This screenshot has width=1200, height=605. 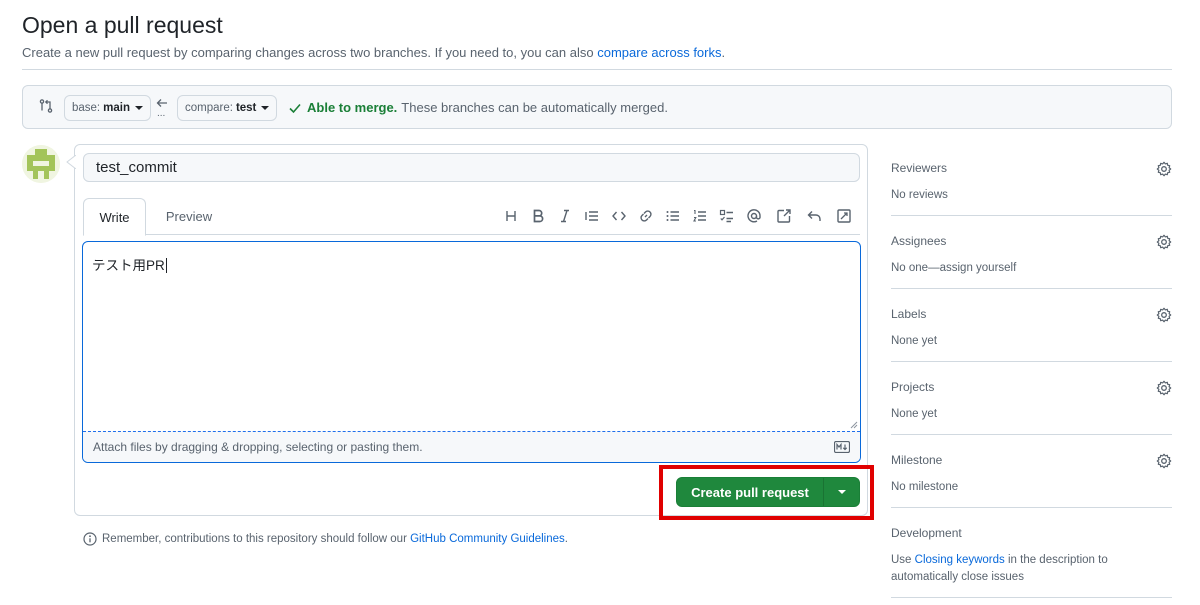 I want to click on development-title: Development, so click(x=926, y=533).